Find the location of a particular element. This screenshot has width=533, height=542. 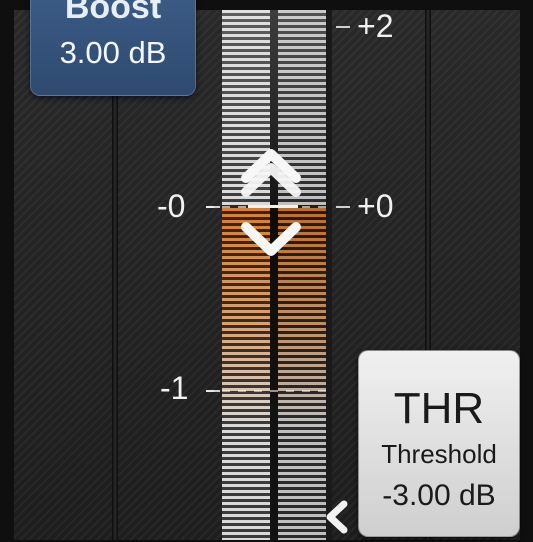

boost-value: 3.00 dB is located at coordinates (113, 52).